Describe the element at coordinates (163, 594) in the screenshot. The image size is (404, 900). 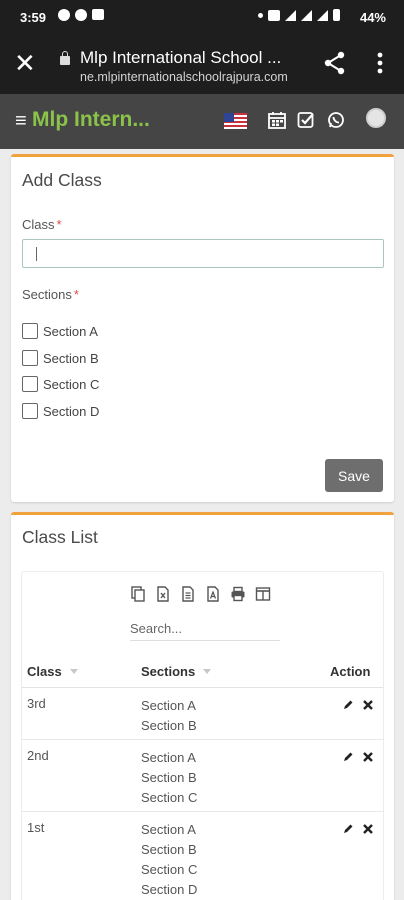
I see `excel-icon` at that location.